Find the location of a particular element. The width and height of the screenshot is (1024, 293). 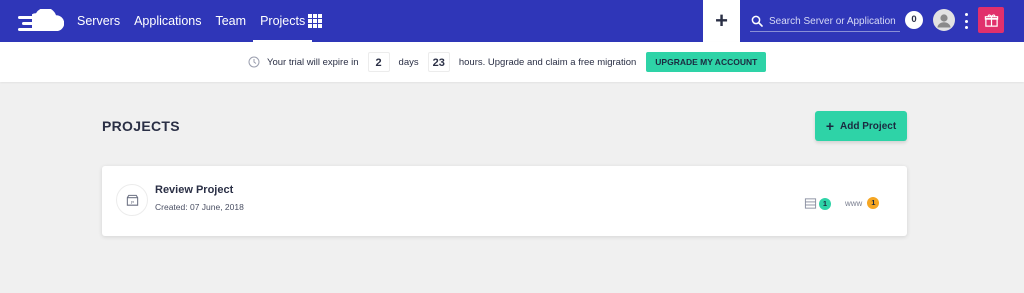

search-bar is located at coordinates (825, 21).